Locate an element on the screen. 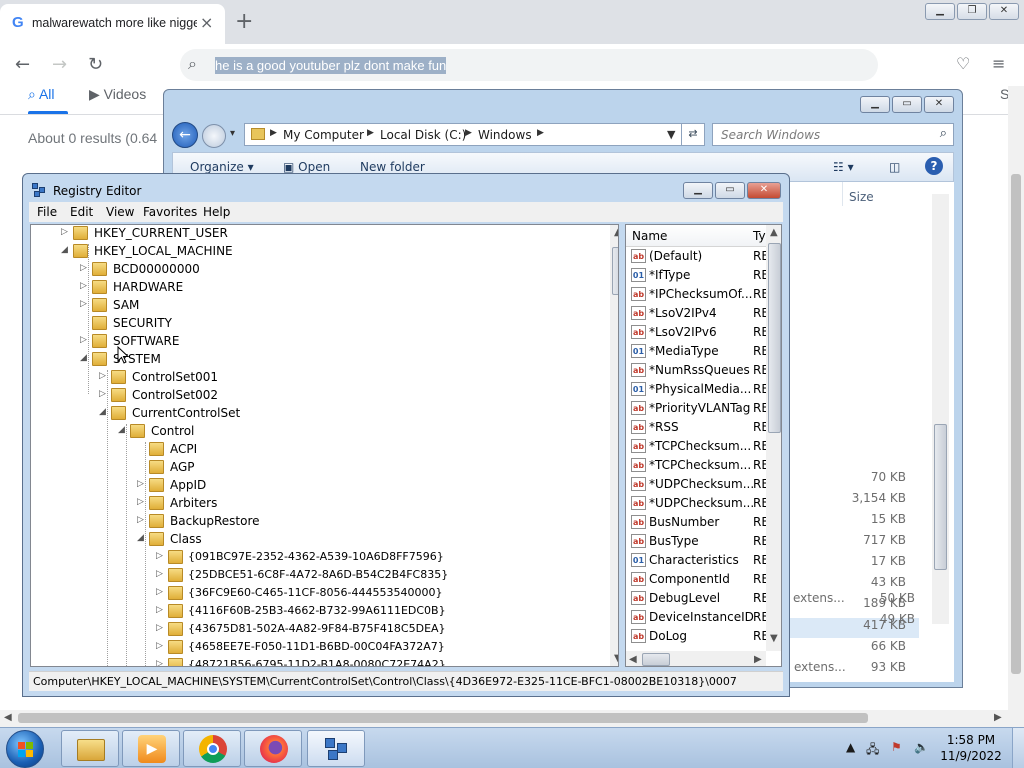 This screenshot has height=768, width=1024. value-row: ab *RSS RE is located at coordinates (697, 427).